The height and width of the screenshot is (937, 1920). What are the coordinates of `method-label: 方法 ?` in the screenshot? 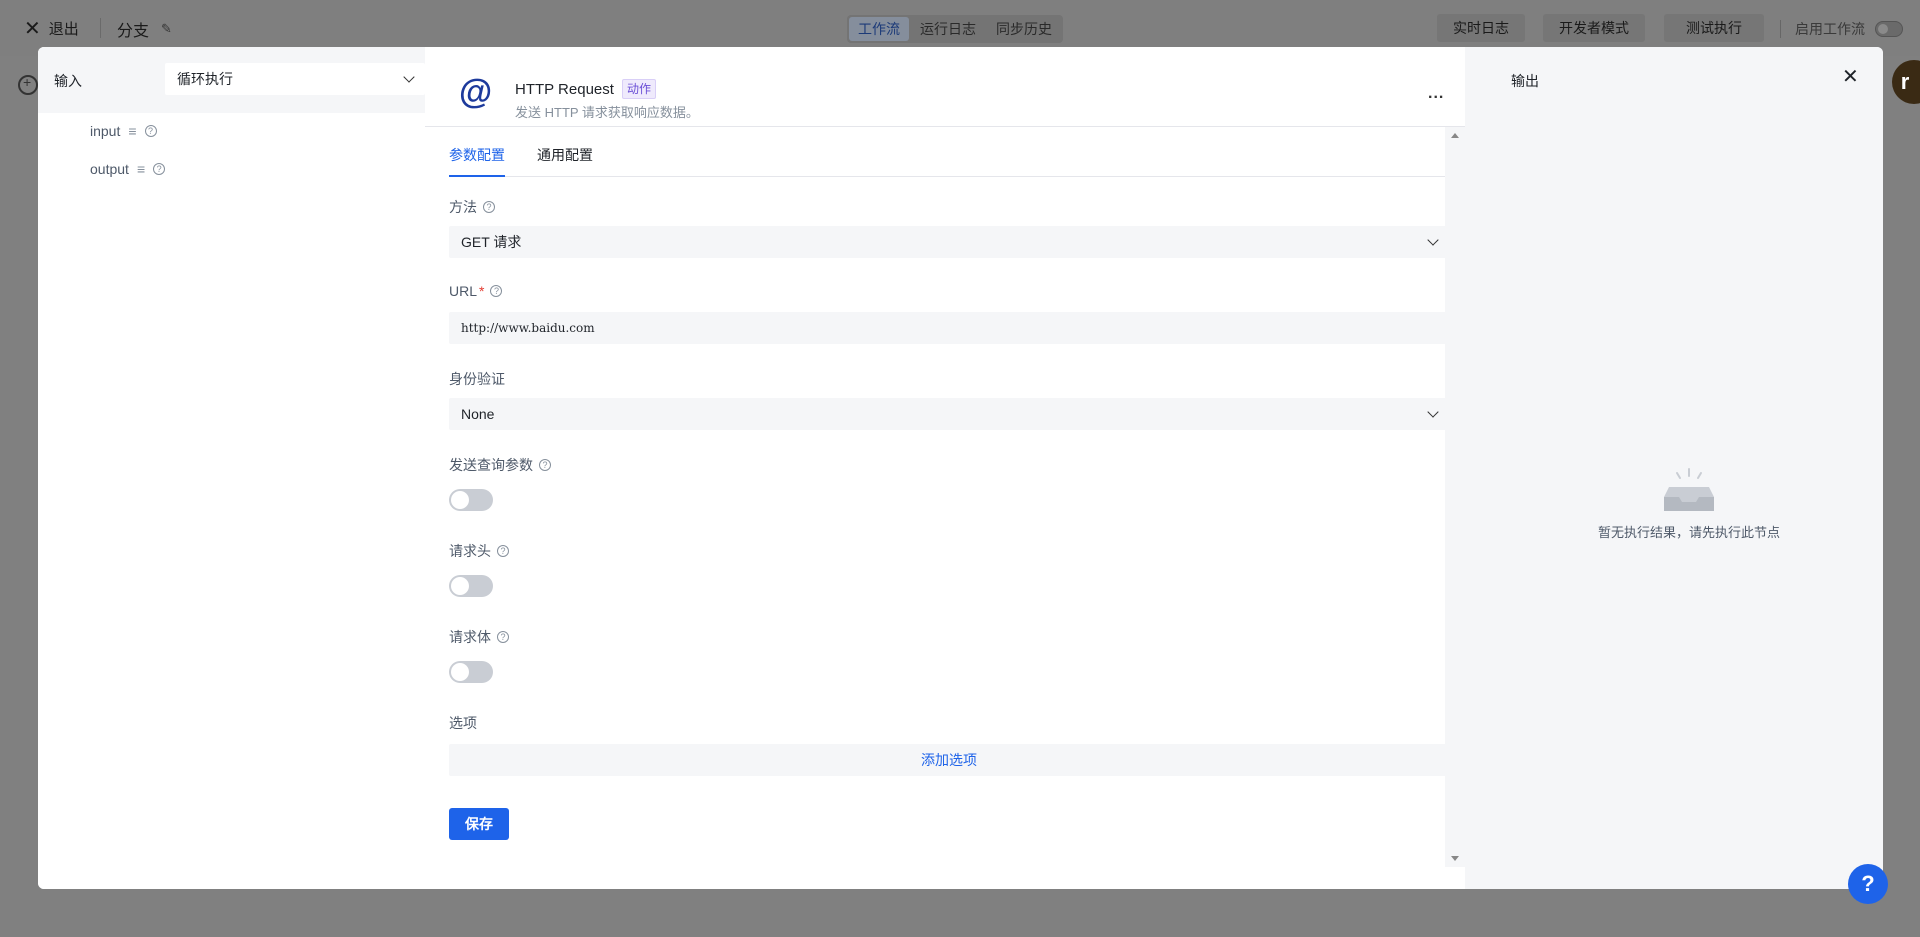 It's located at (472, 207).